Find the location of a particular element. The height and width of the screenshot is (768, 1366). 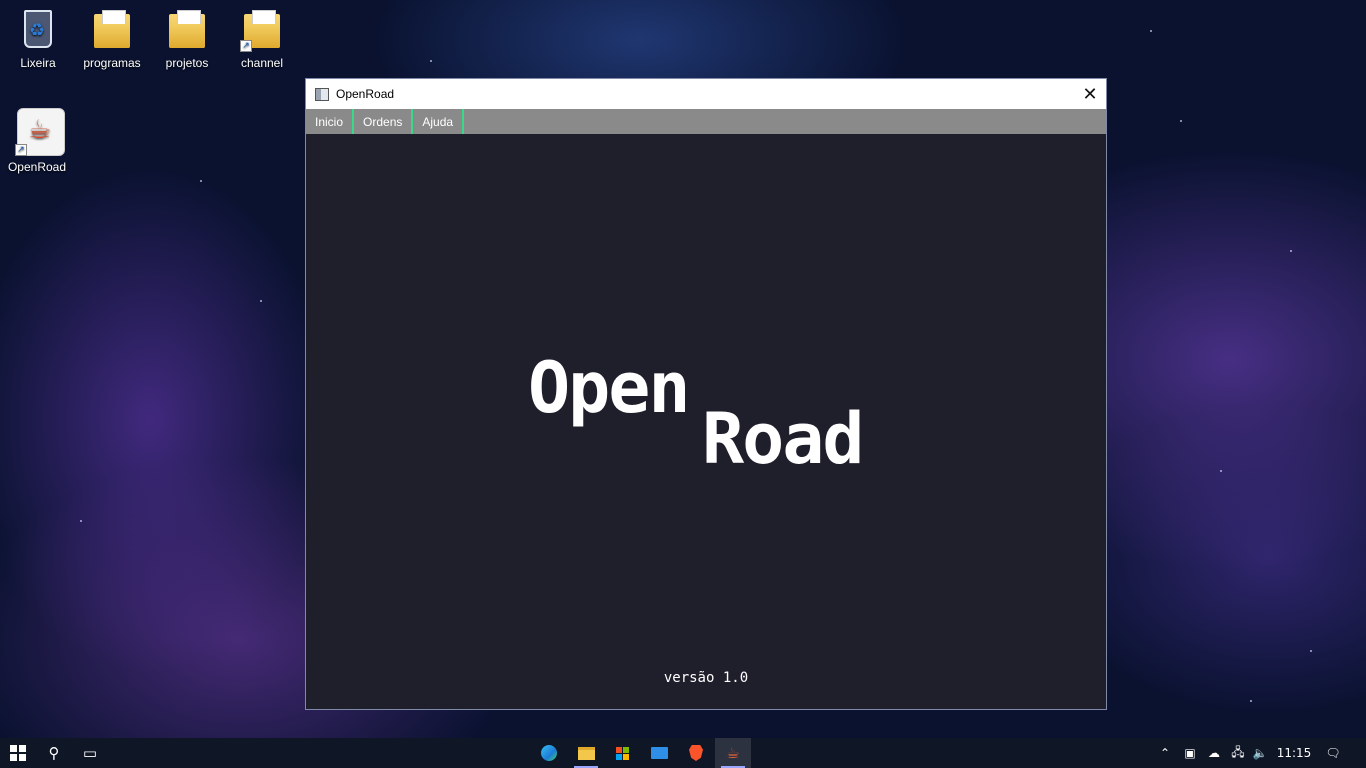

notification-center-button: 🗨 is located at coordinates (1333, 753).